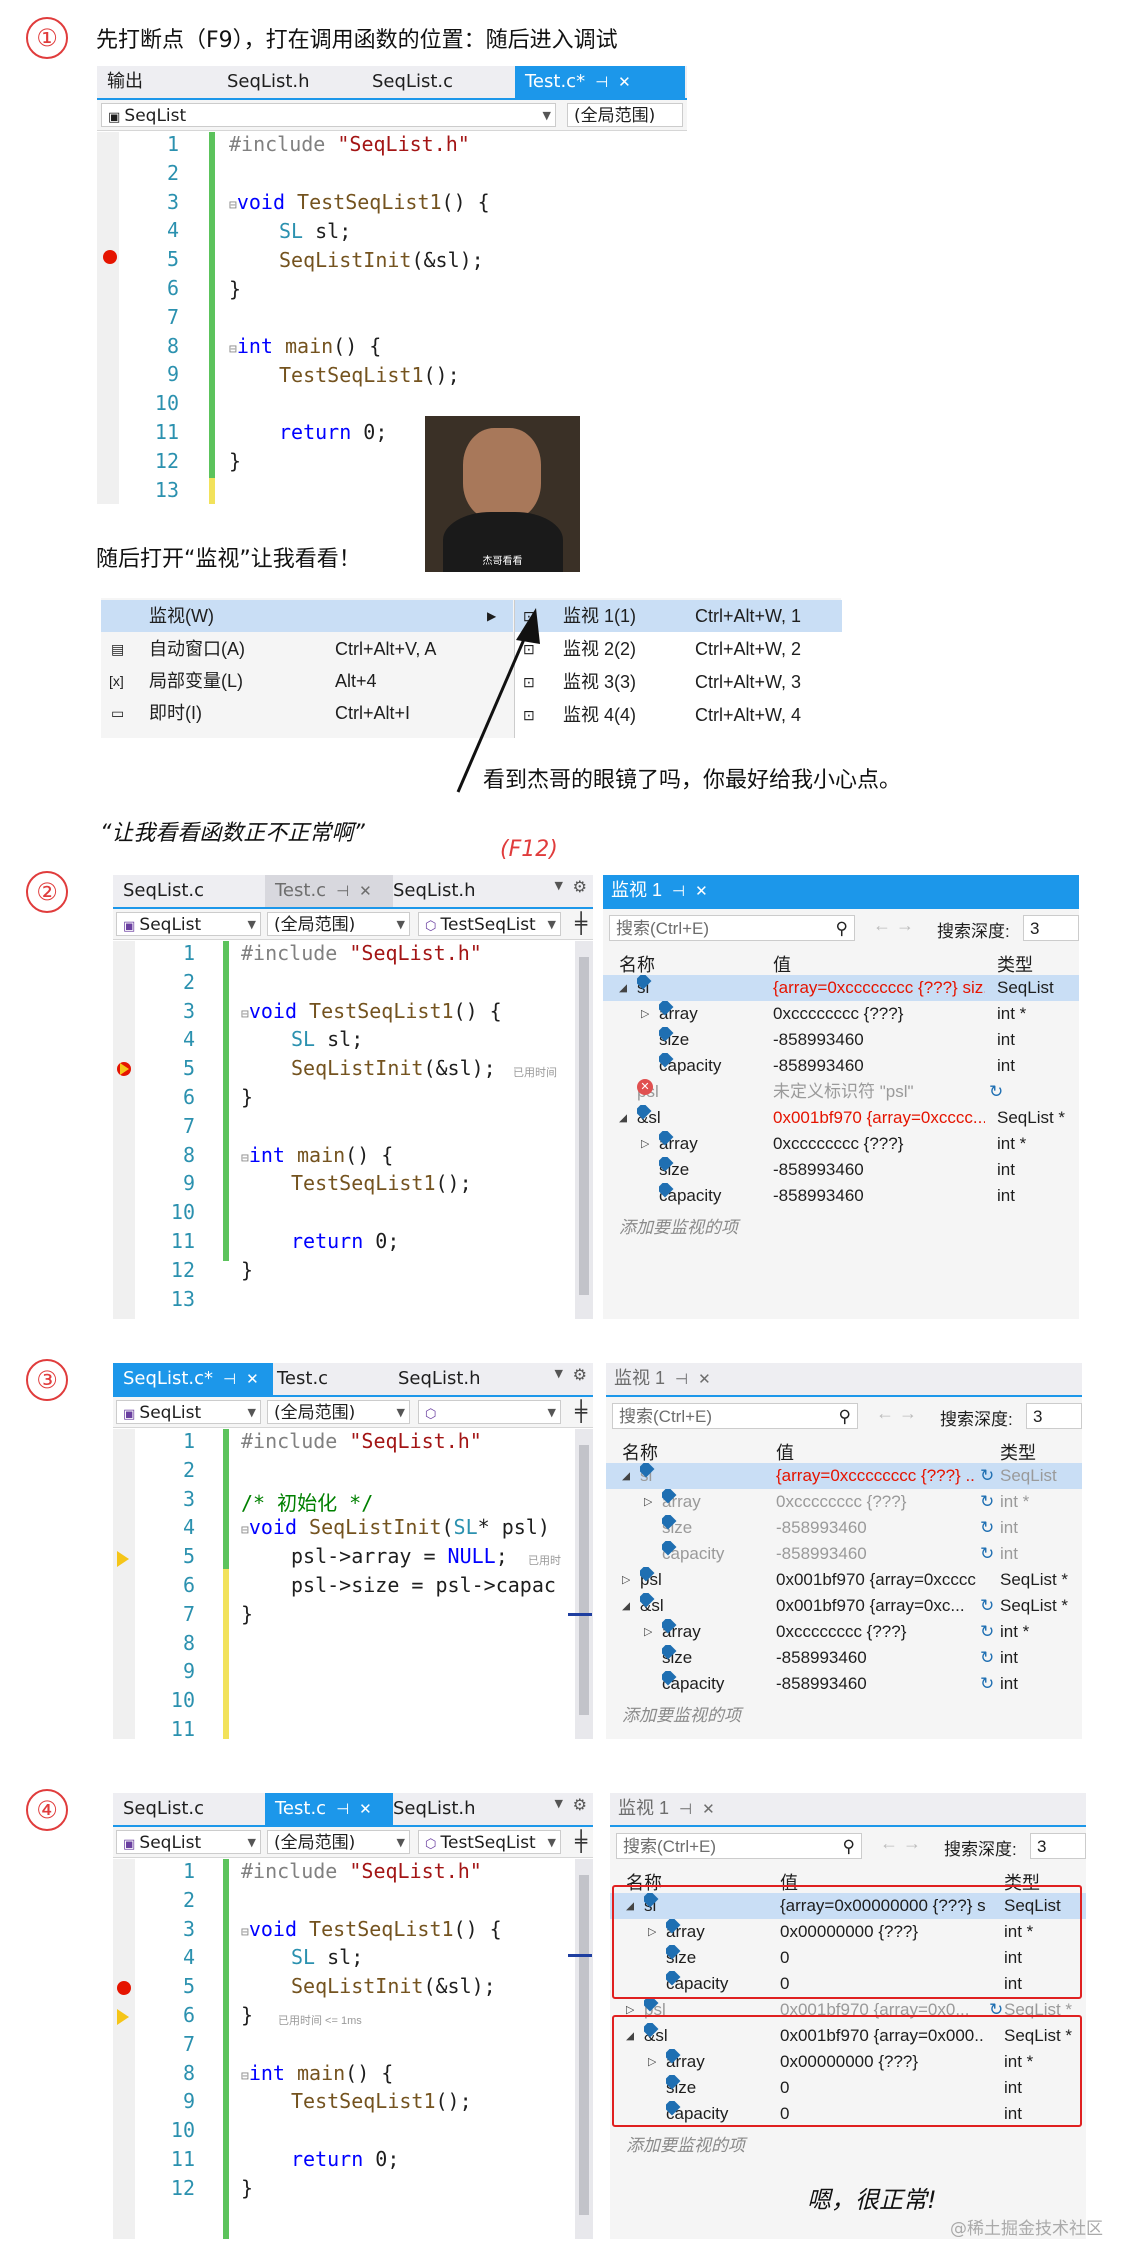  Describe the element at coordinates (678, 682) in the screenshot. I see `submenu-watch-3: ⊡ 监视 3(3) Ctrl+Alt+W, 3` at that location.